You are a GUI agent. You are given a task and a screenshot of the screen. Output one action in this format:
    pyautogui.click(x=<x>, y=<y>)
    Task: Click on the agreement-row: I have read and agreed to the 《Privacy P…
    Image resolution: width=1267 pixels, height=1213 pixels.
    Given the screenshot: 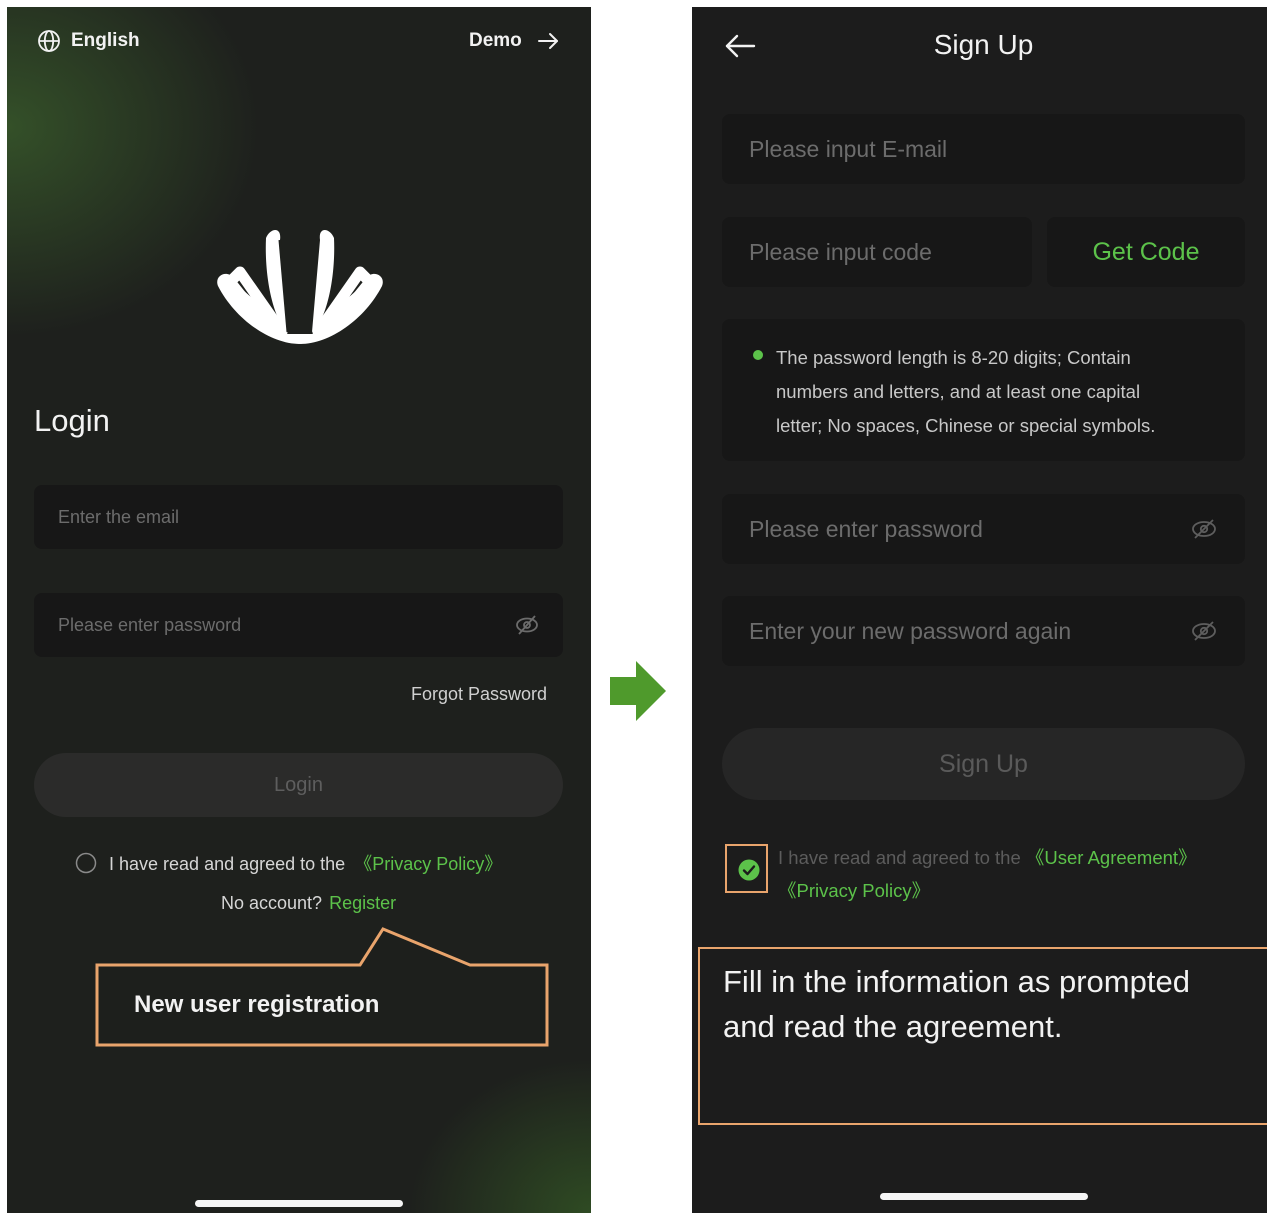 What is the action you would take?
    pyautogui.click(x=288, y=863)
    